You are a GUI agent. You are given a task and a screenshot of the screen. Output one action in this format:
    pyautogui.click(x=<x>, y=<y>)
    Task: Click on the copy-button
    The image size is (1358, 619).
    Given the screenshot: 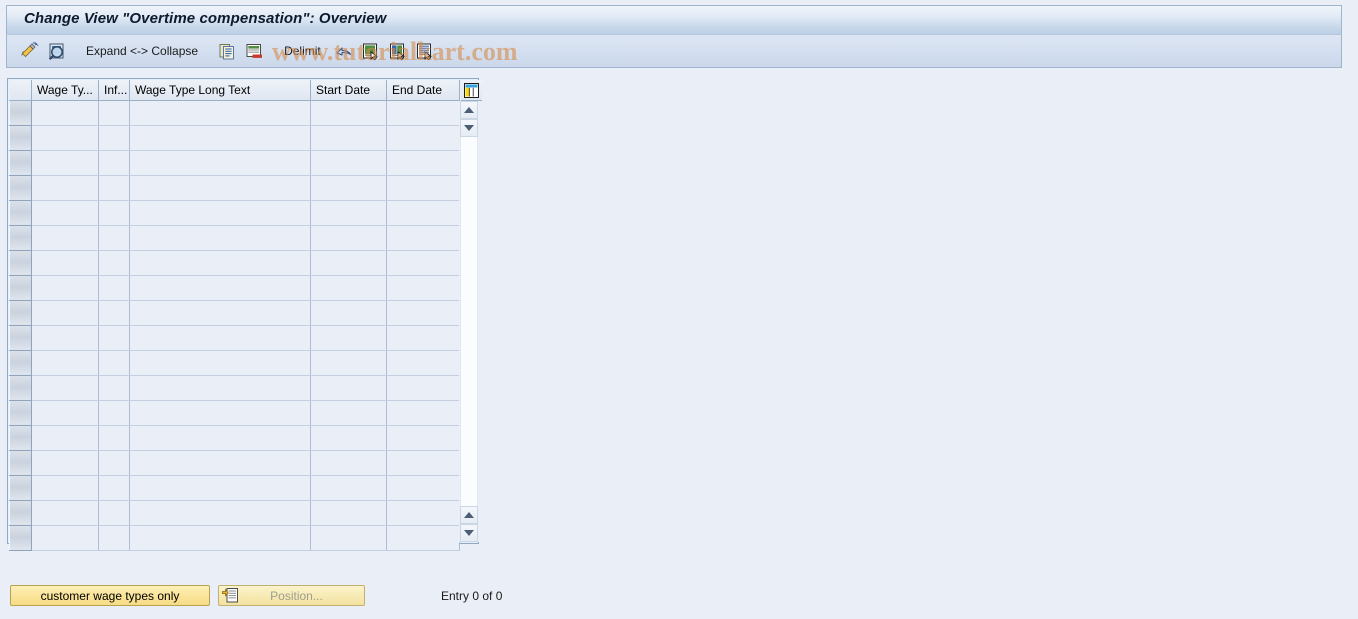 What is the action you would take?
    pyautogui.click(x=227, y=51)
    